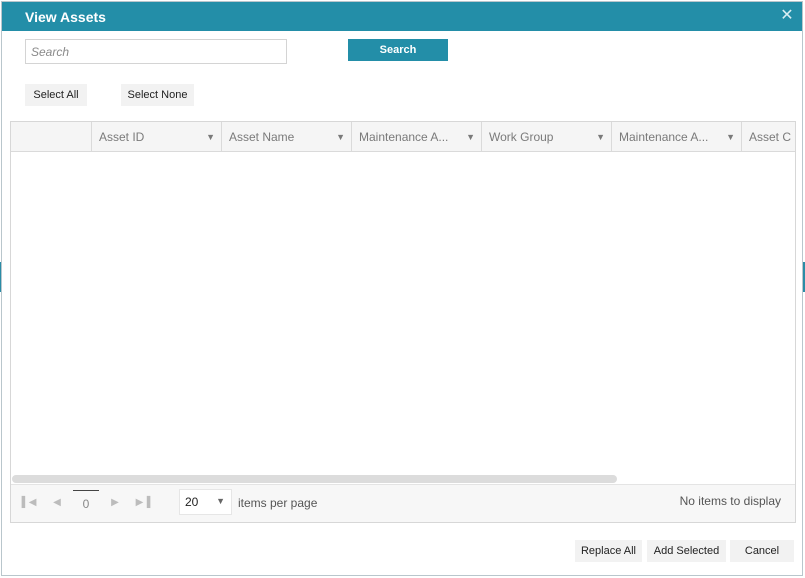 This screenshot has width=805, height=578. I want to click on last-page-icon: ▶▐, so click(143, 503).